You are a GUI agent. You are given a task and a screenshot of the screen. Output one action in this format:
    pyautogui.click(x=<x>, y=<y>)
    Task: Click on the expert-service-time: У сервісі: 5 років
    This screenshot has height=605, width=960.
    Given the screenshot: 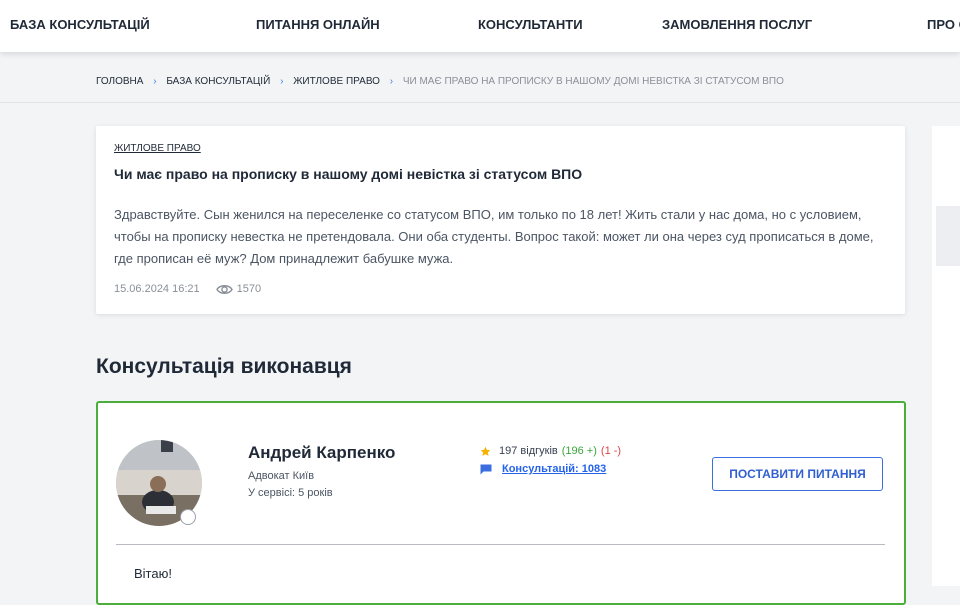 What is the action you would take?
    pyautogui.click(x=290, y=493)
    